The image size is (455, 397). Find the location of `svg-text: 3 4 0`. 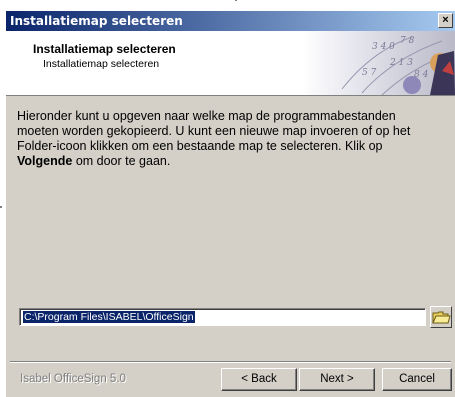

svg-text: 3 4 0 is located at coordinates (383, 47).